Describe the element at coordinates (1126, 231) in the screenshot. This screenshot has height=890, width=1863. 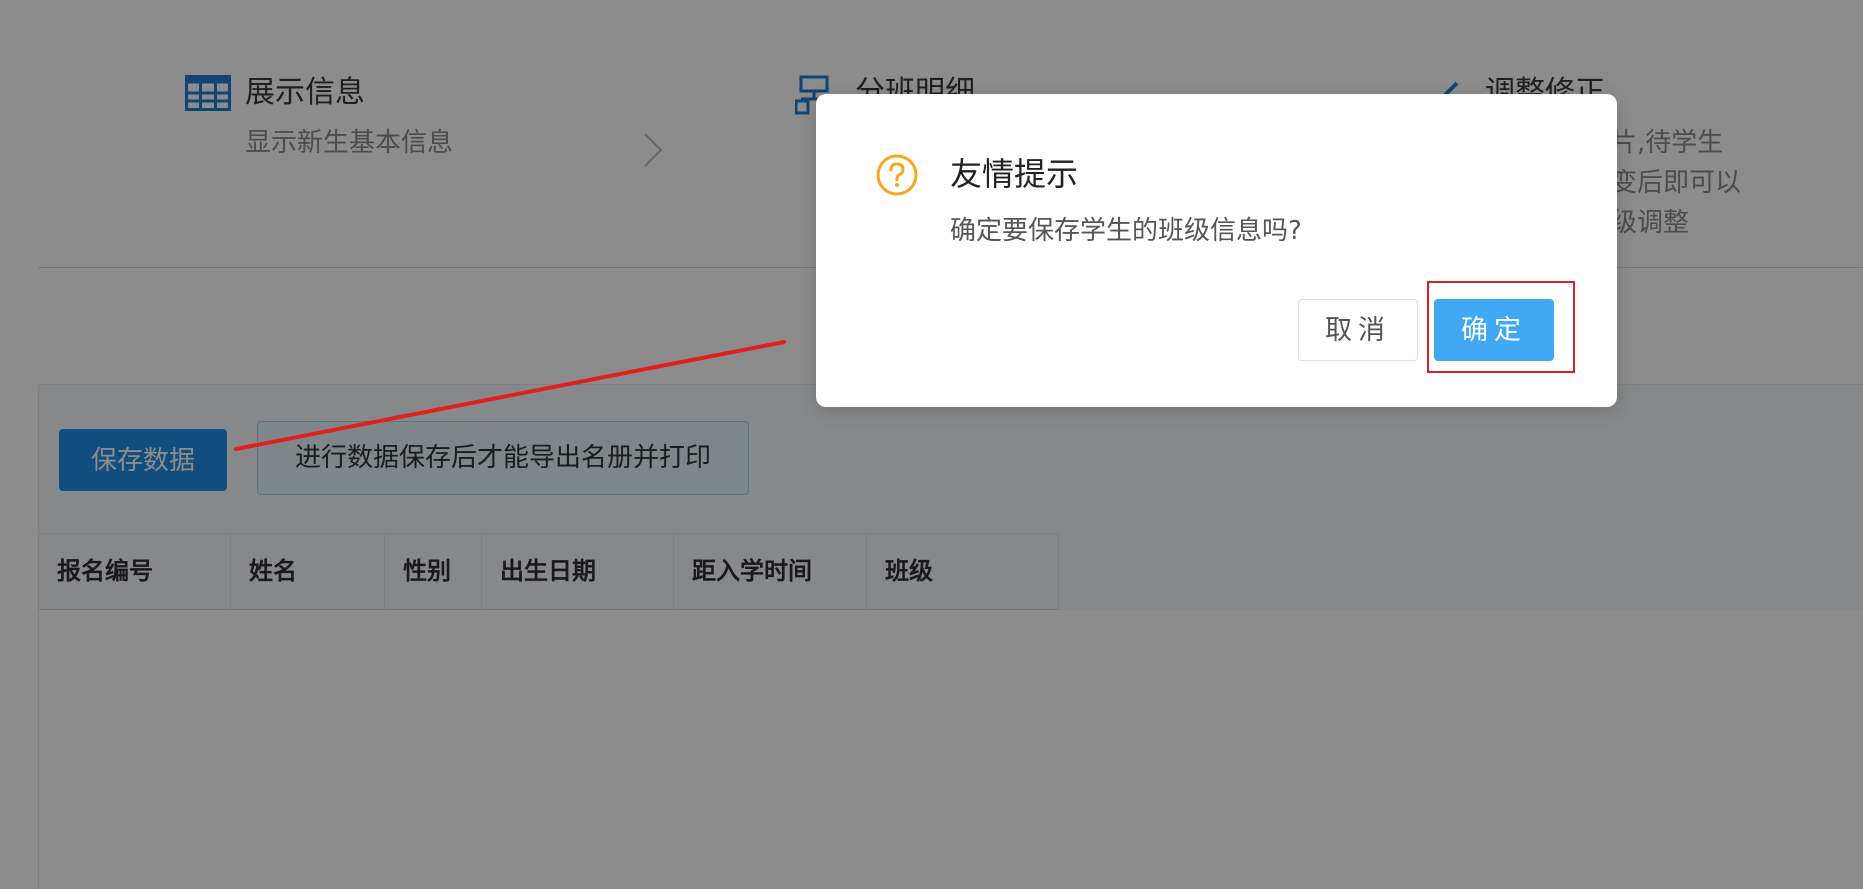
I see `dialog-message: 确定要保存学生的班级信息吗?` at that location.